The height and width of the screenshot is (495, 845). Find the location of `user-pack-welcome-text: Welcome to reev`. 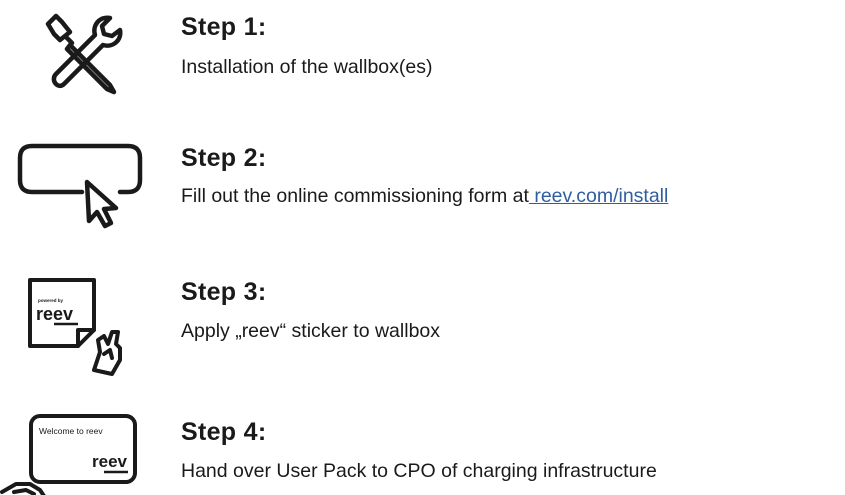

user-pack-welcome-text: Welcome to reev is located at coordinates (71, 431).